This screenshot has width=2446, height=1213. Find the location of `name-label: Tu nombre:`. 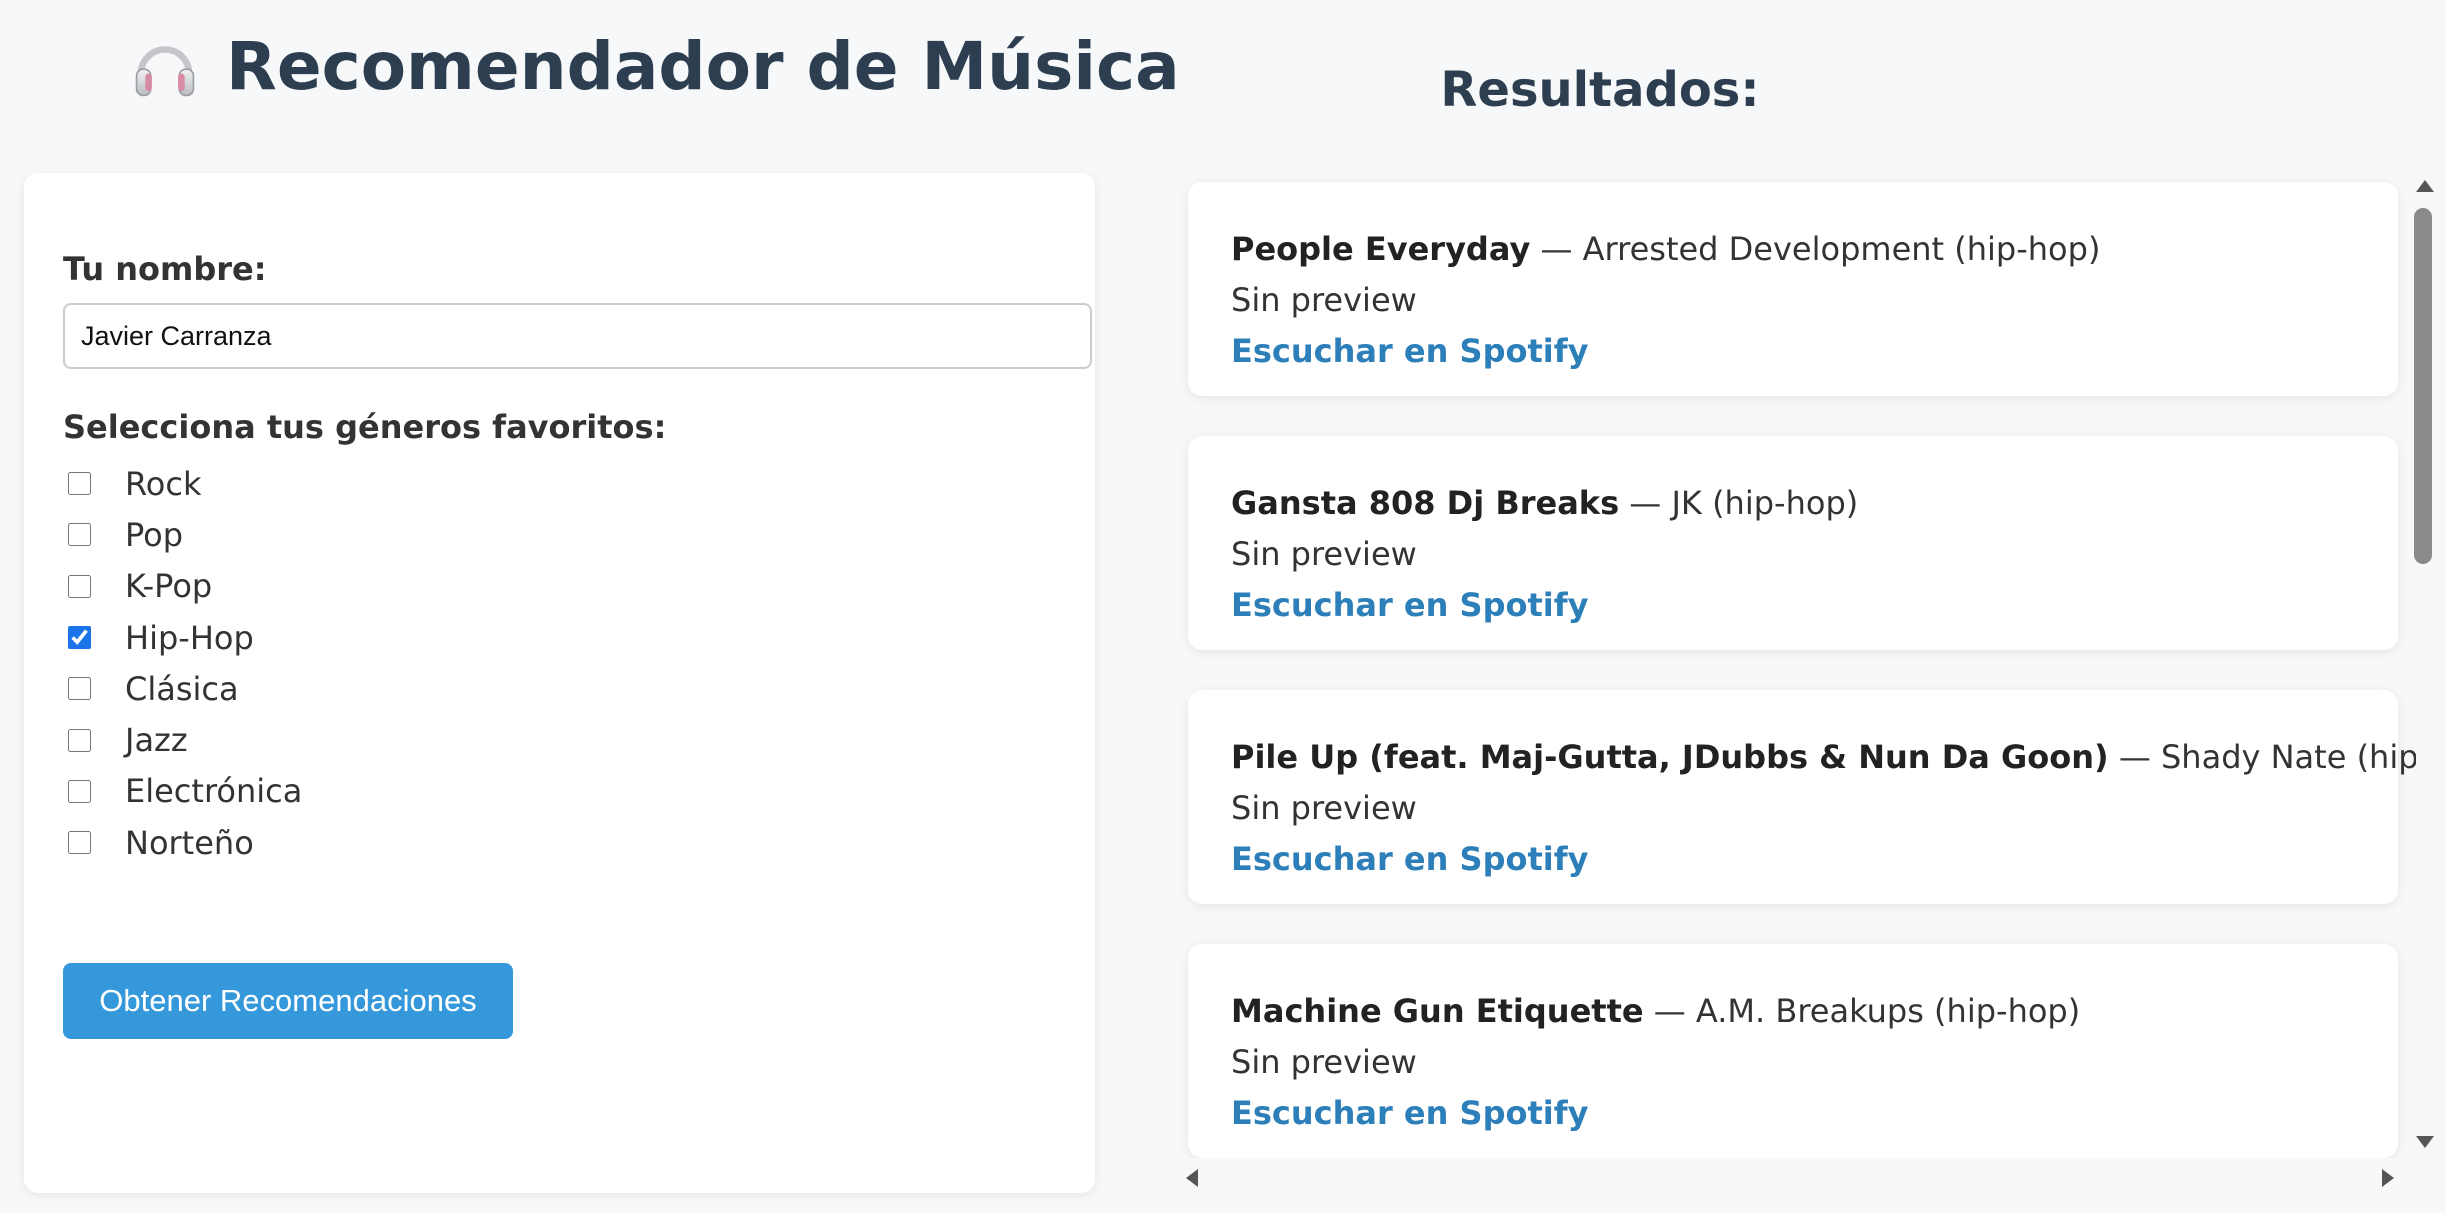

name-label: Tu nombre: is located at coordinates (165, 269).